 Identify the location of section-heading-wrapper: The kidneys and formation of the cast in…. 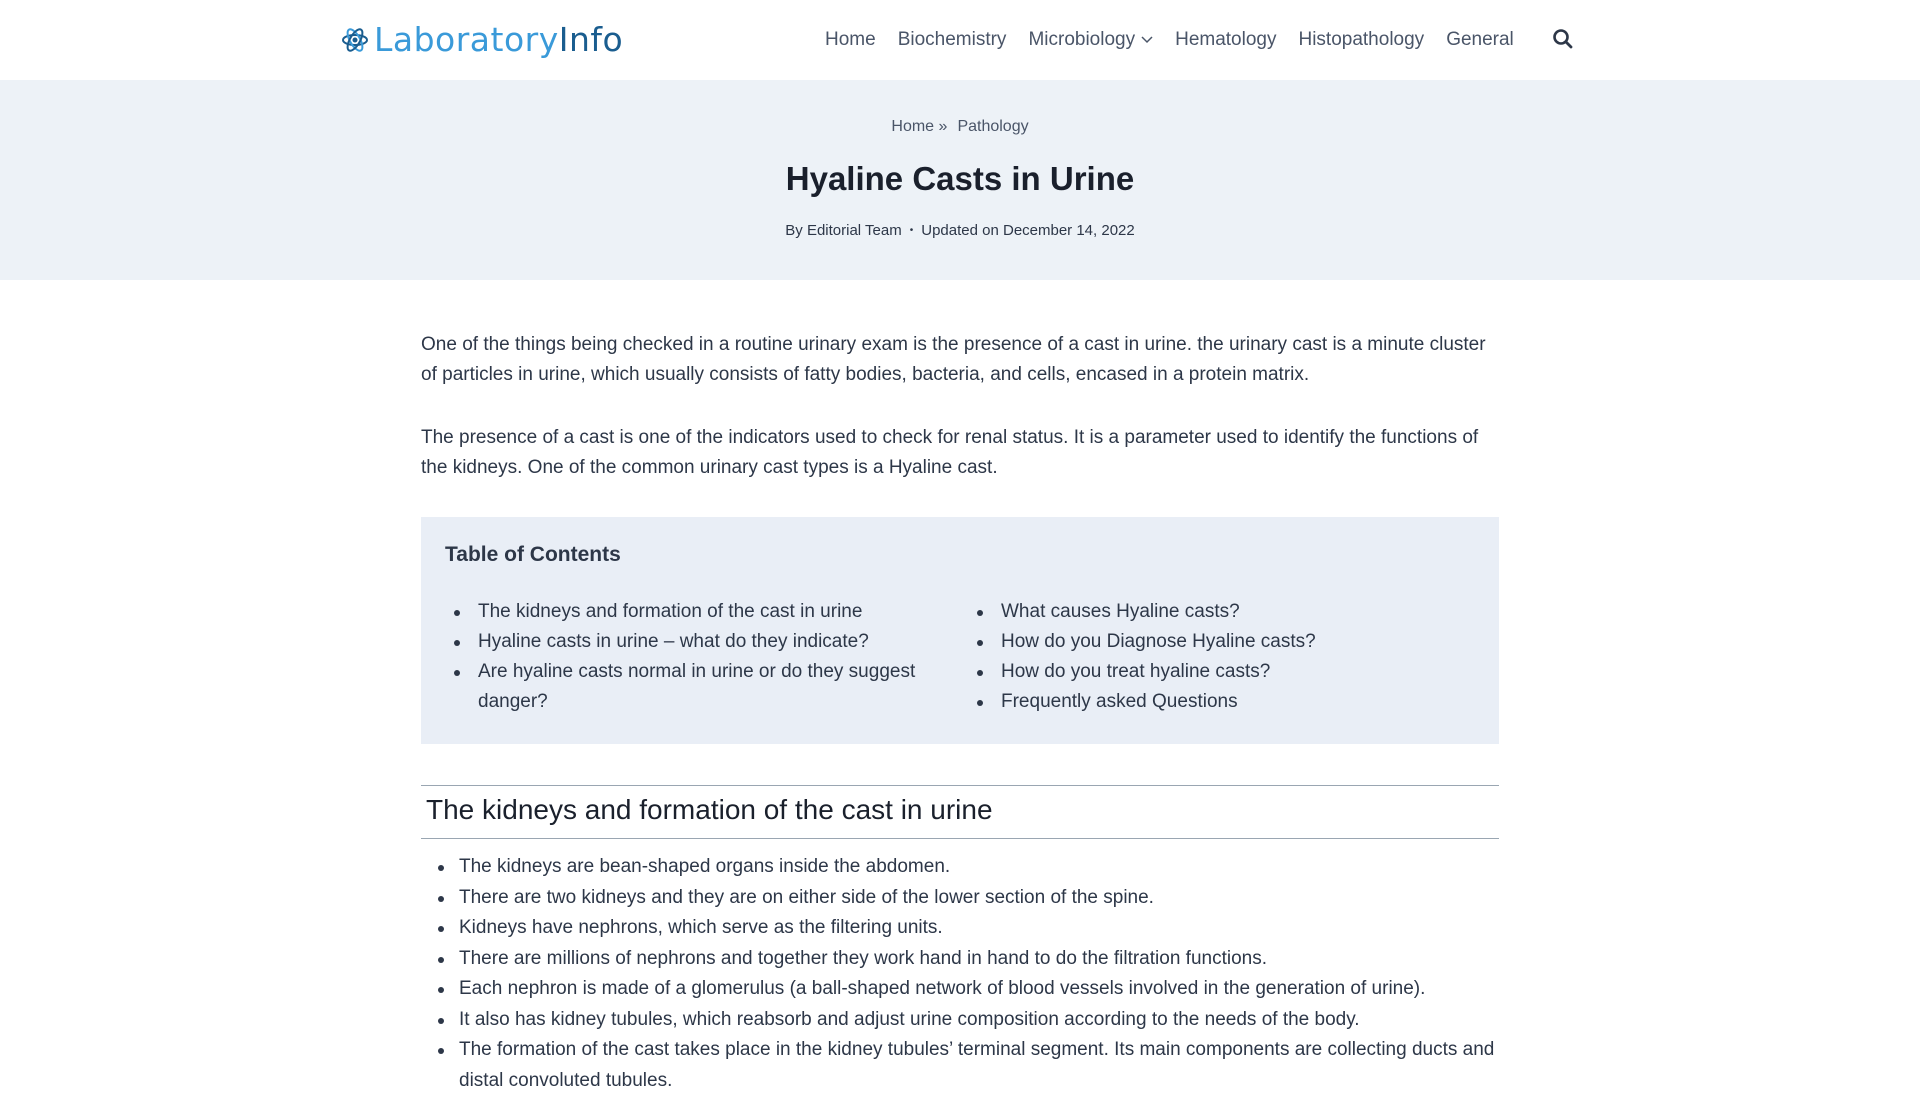
(960, 812).